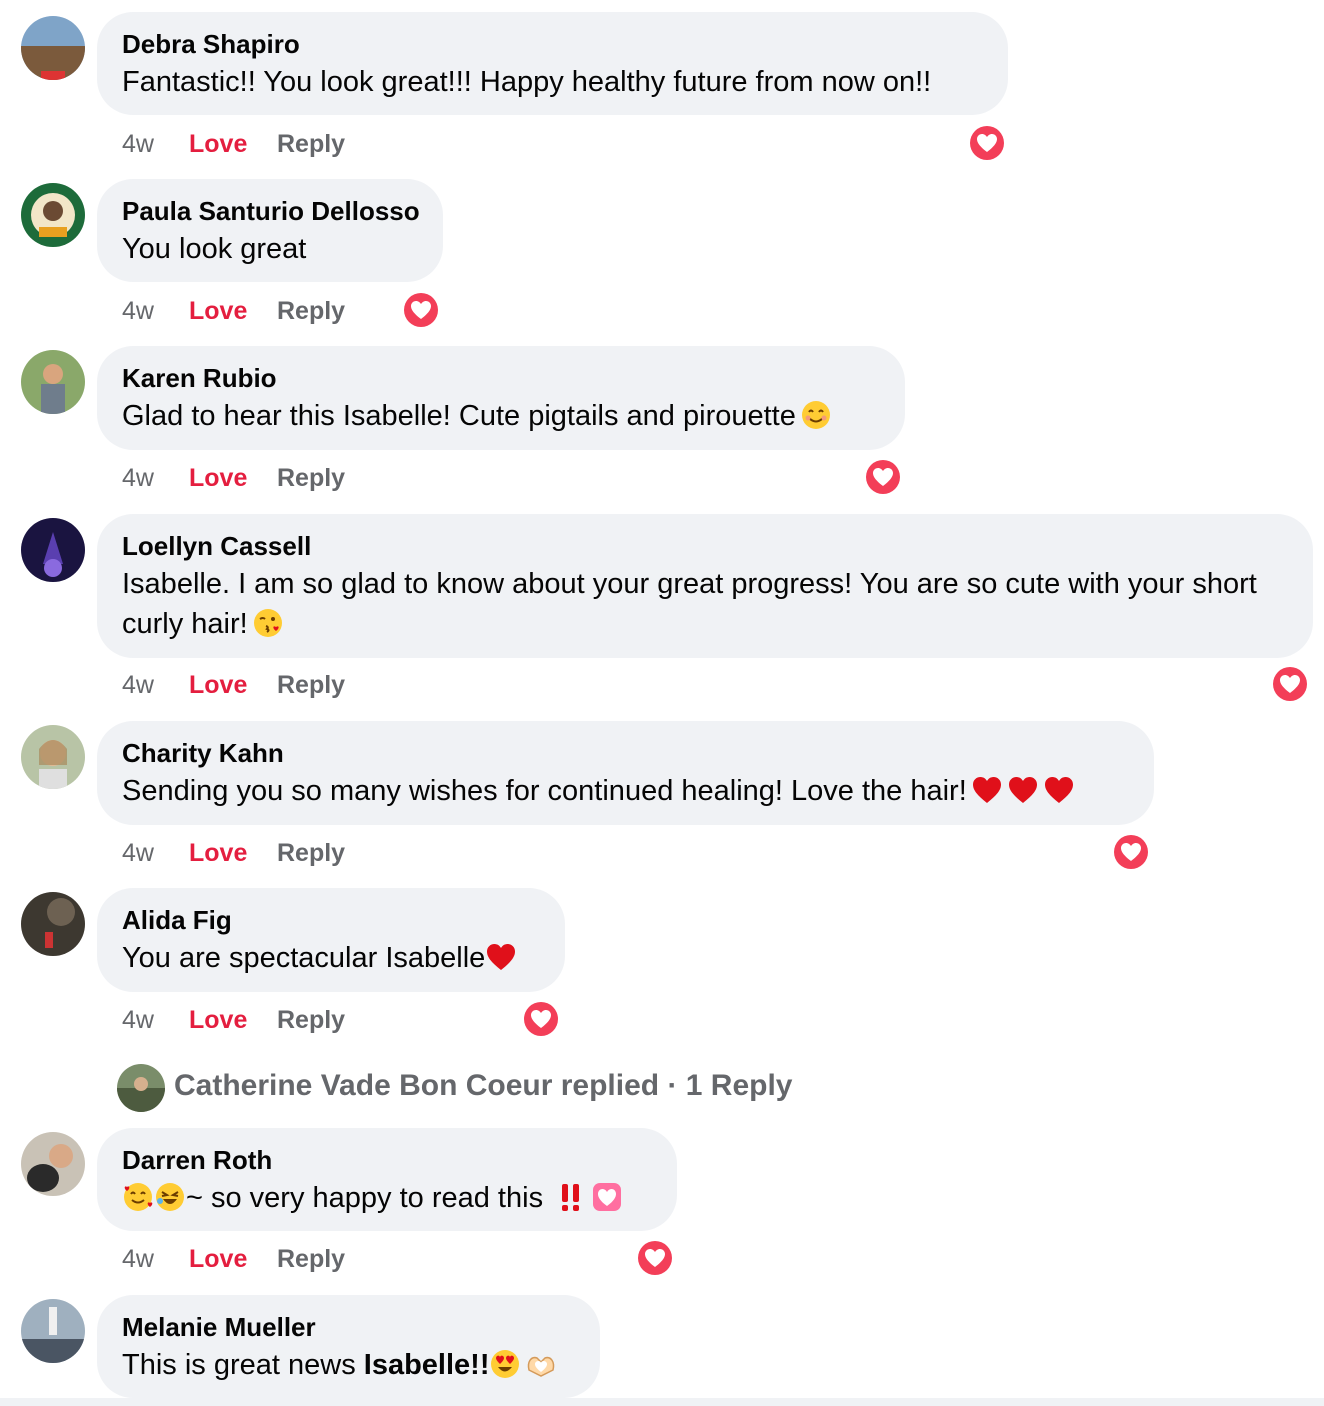  Describe the element at coordinates (426, 1365) in the screenshot. I see `comment-text-mention: Isabelle!!` at that location.